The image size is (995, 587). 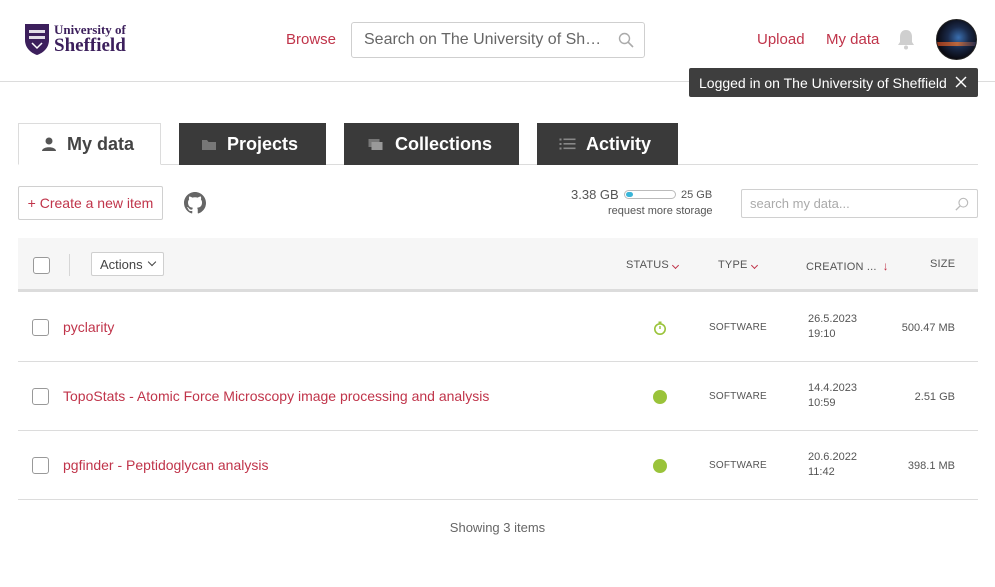 What do you see at coordinates (165, 465) in the screenshot?
I see `item-title-link: pgfinder - Peptidoglycan analysis` at bounding box center [165, 465].